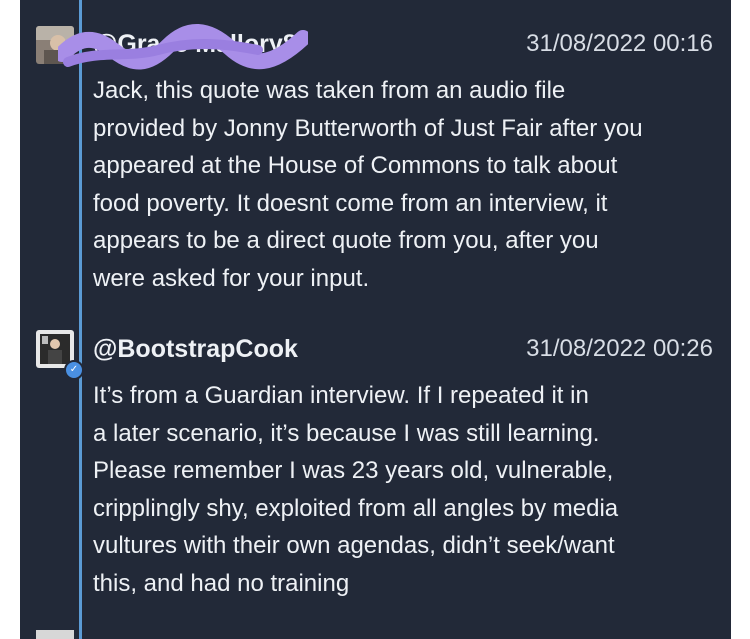 This screenshot has width=750, height=639. What do you see at coordinates (80, 319) in the screenshot?
I see `thread-line` at bounding box center [80, 319].